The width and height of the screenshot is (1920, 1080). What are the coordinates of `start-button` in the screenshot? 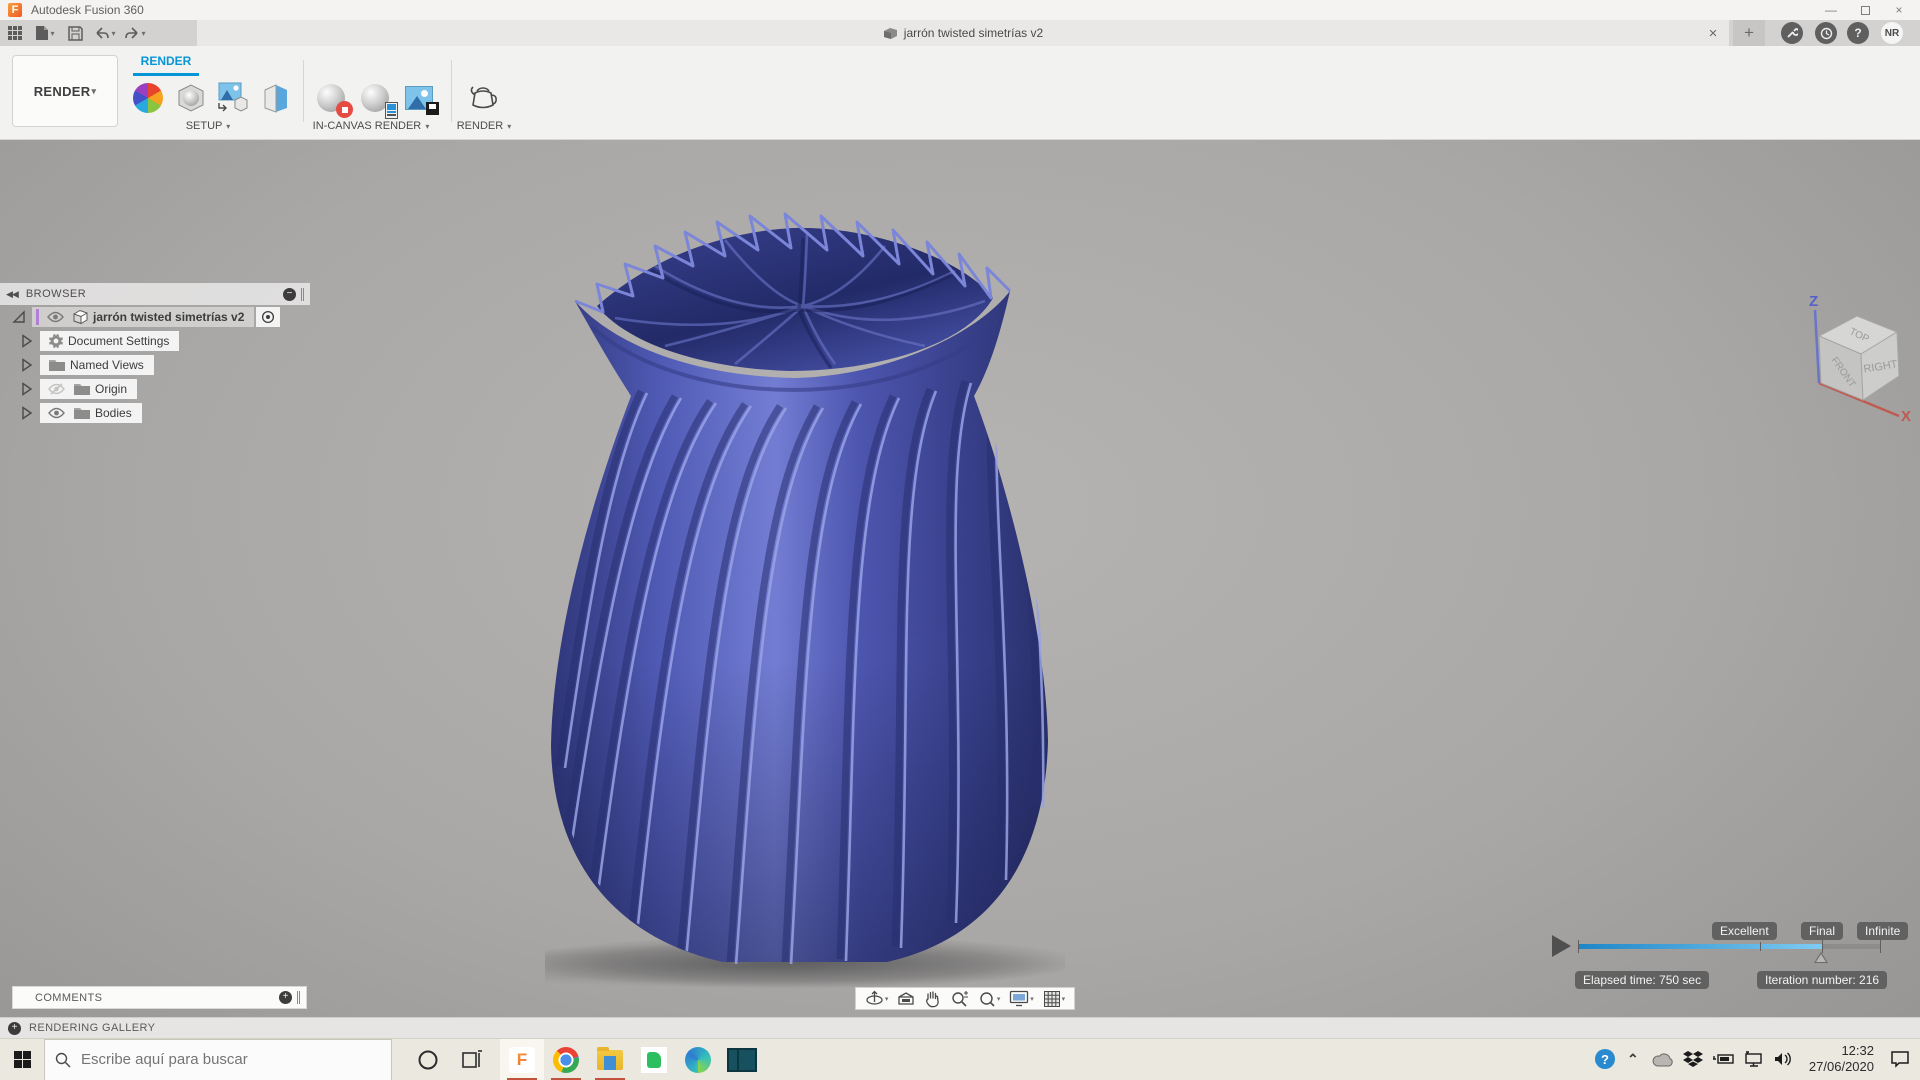 It's located at (22, 1059).